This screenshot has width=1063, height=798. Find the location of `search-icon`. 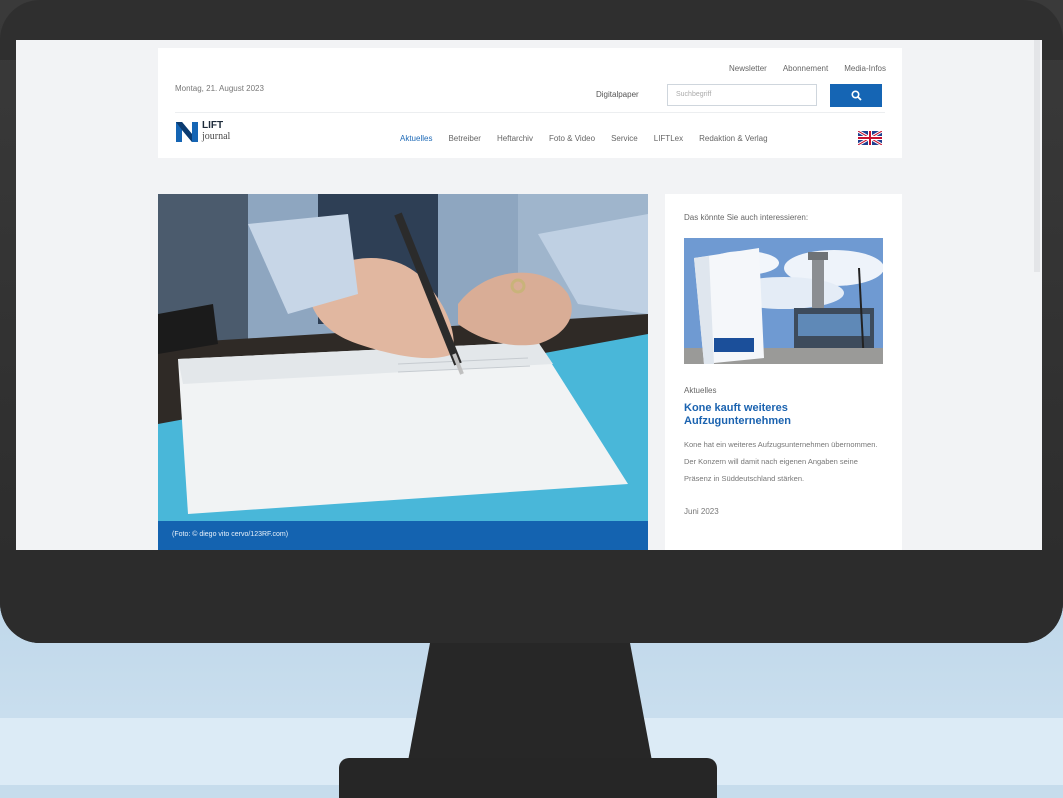

search-icon is located at coordinates (856, 95).